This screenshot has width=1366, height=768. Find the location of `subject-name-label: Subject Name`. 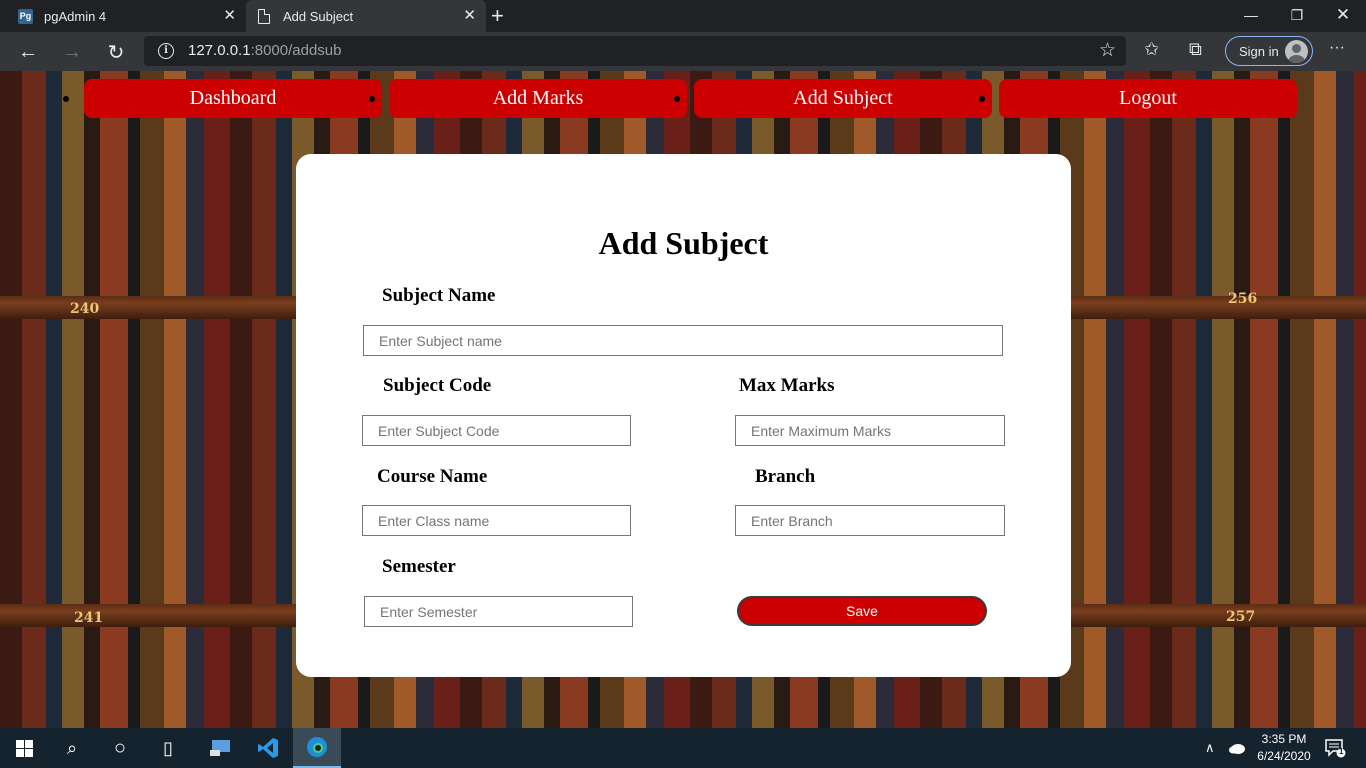

subject-name-label: Subject Name is located at coordinates (439, 295).